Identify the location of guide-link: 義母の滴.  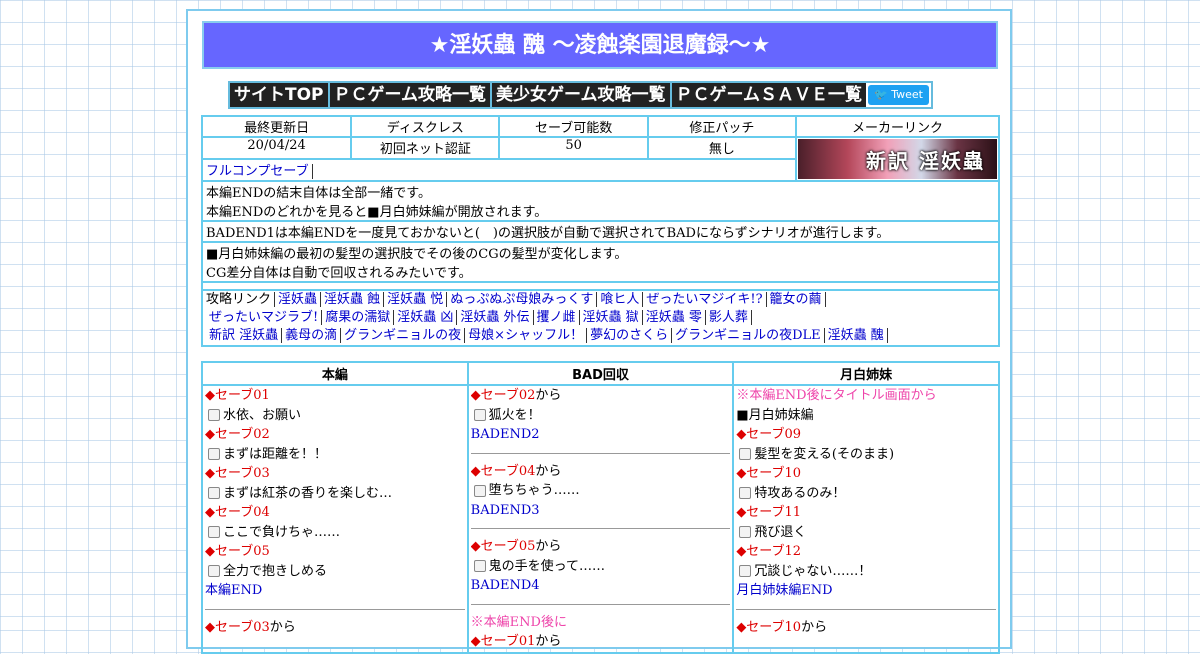
(312, 335).